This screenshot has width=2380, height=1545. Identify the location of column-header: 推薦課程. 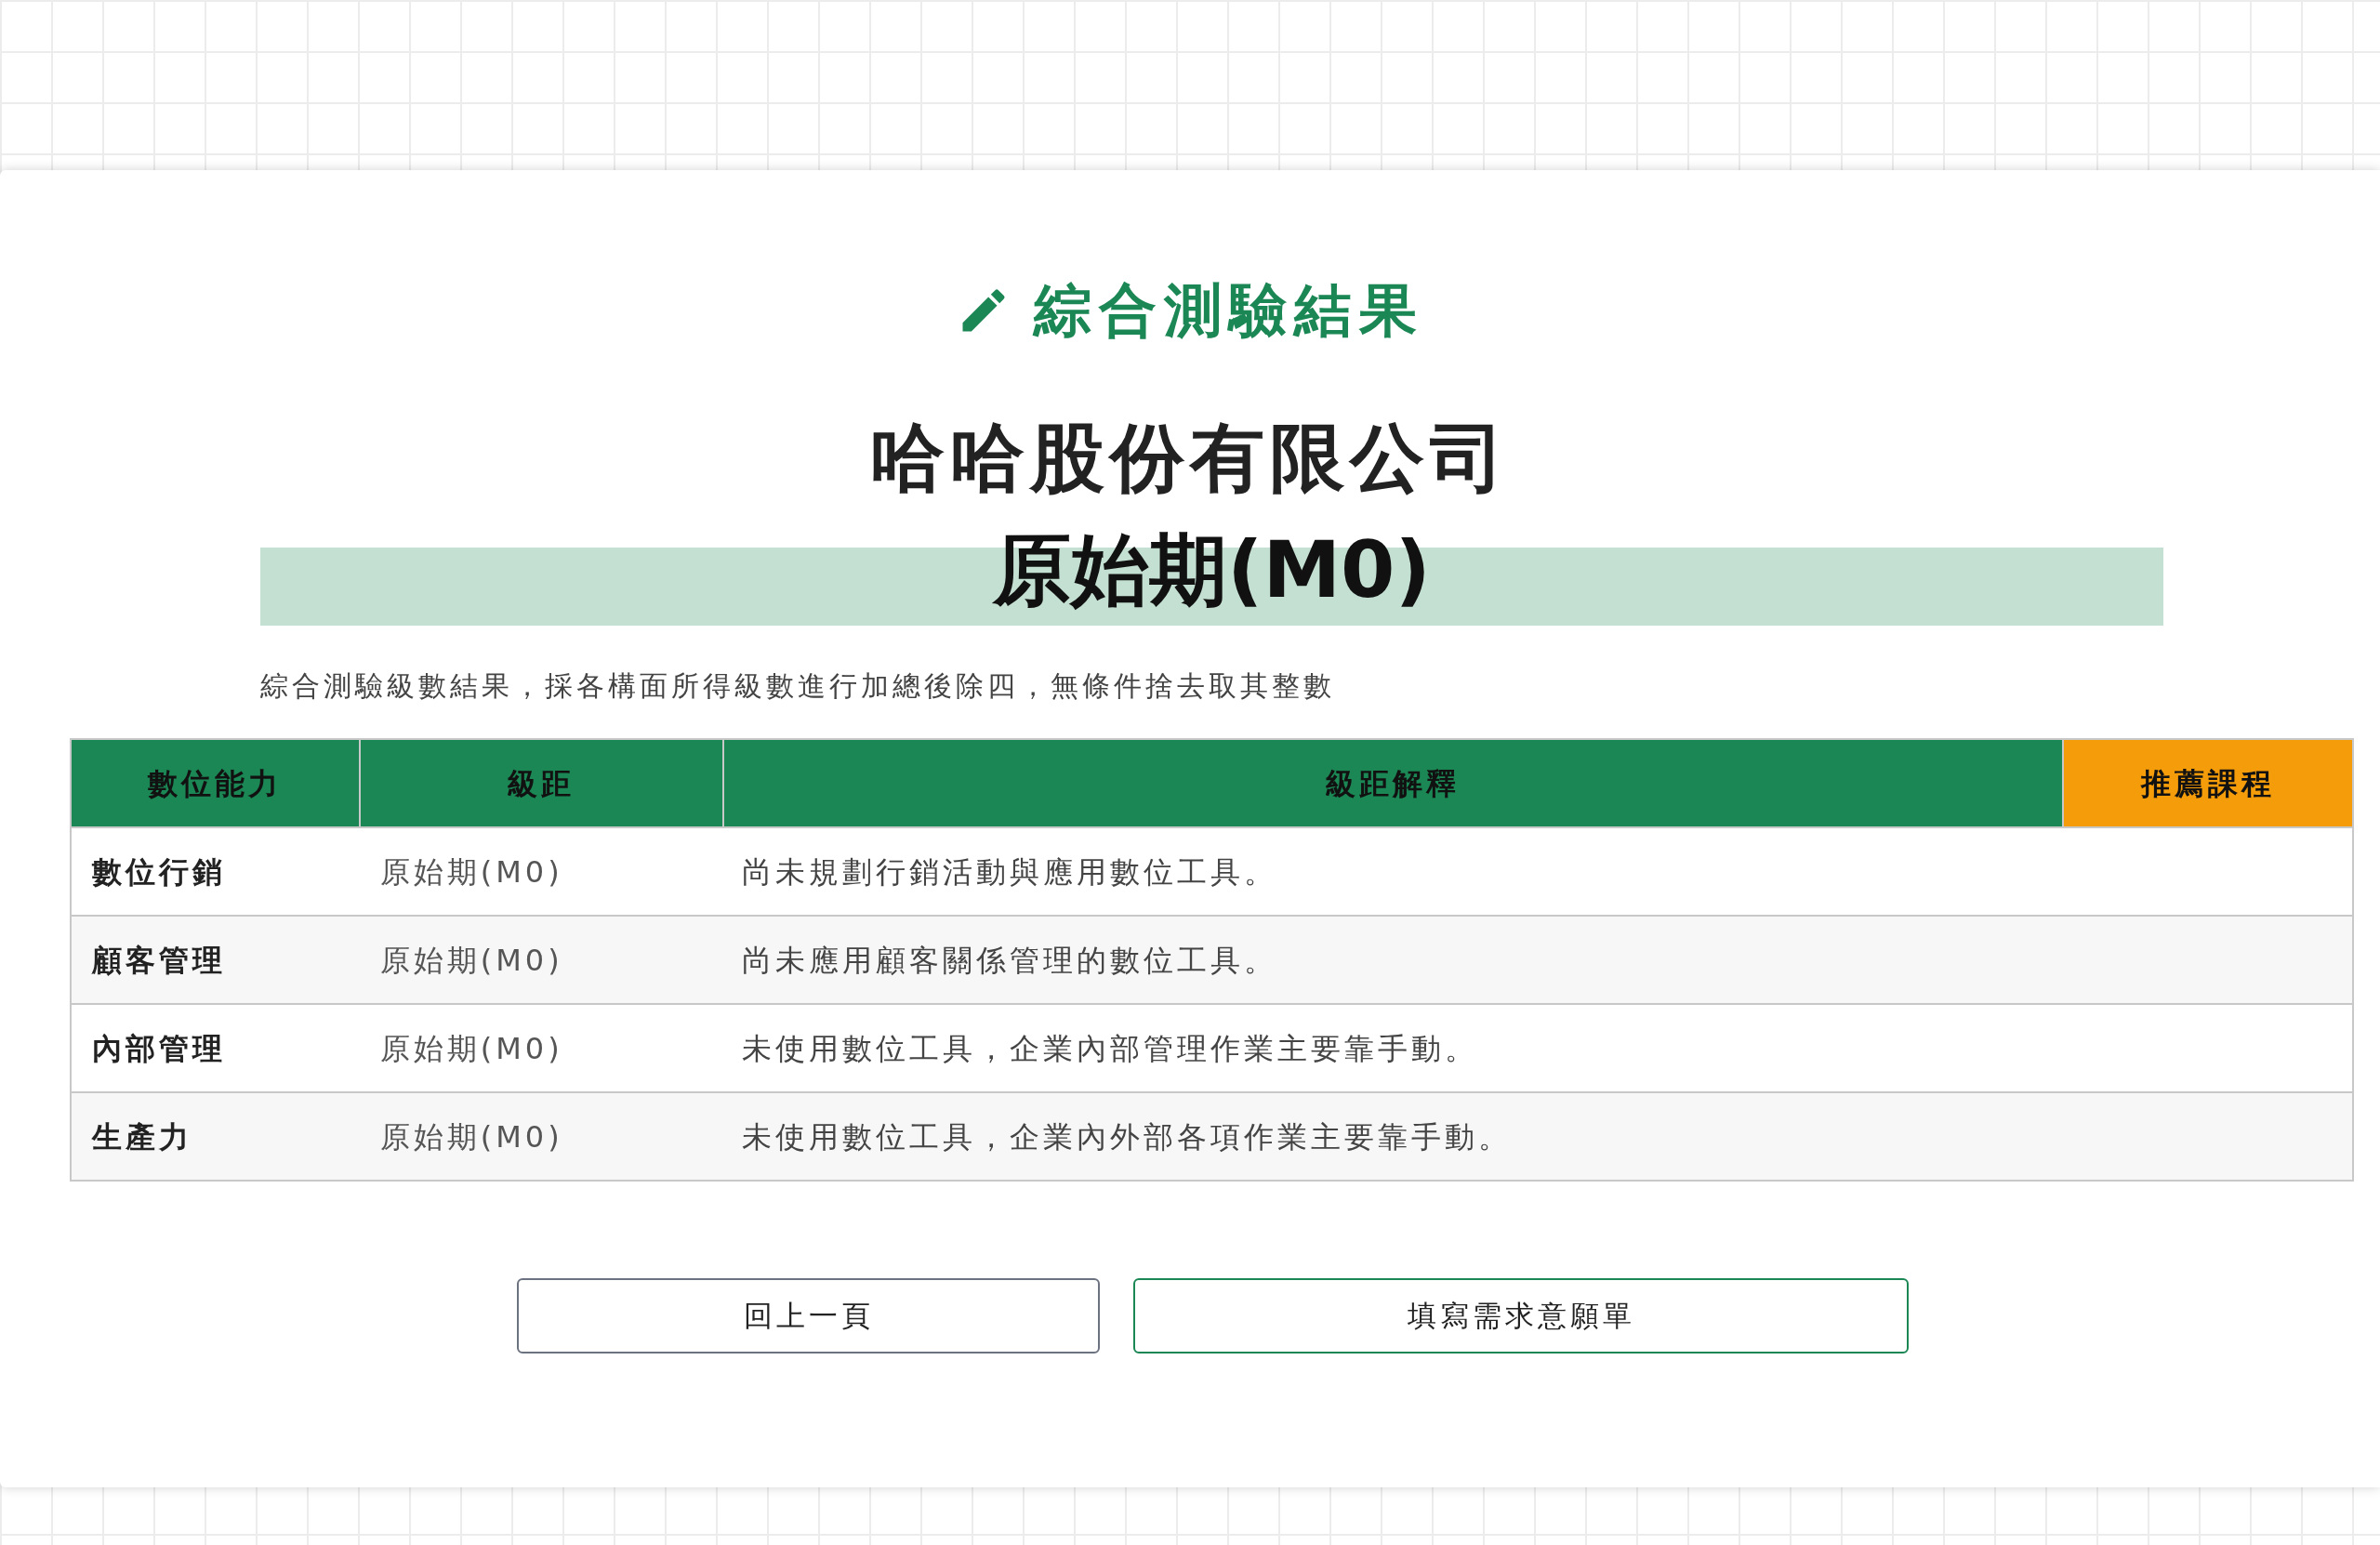
(2208, 783).